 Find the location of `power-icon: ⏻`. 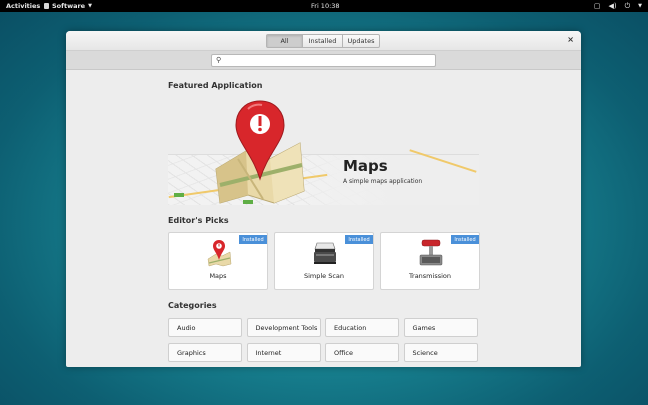

power-icon: ⏻ is located at coordinates (628, 6).